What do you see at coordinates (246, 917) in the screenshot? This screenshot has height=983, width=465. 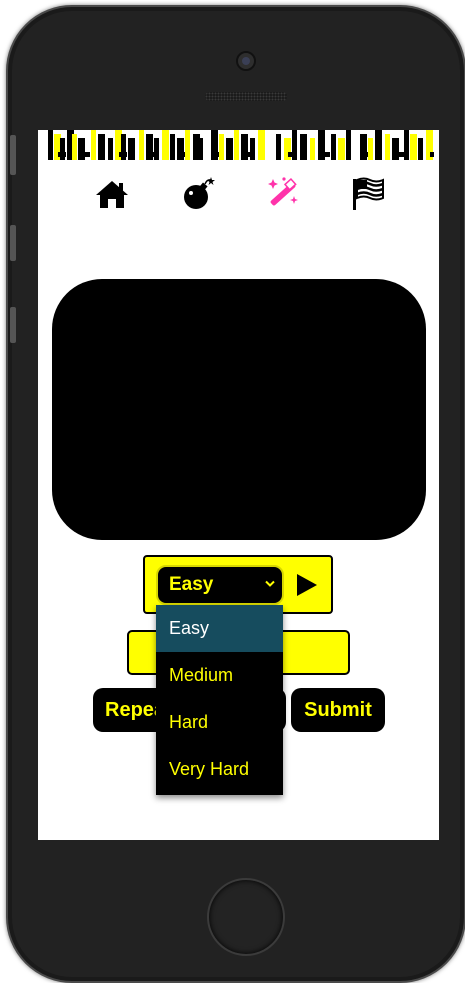 I see `home-hardware-button` at bounding box center [246, 917].